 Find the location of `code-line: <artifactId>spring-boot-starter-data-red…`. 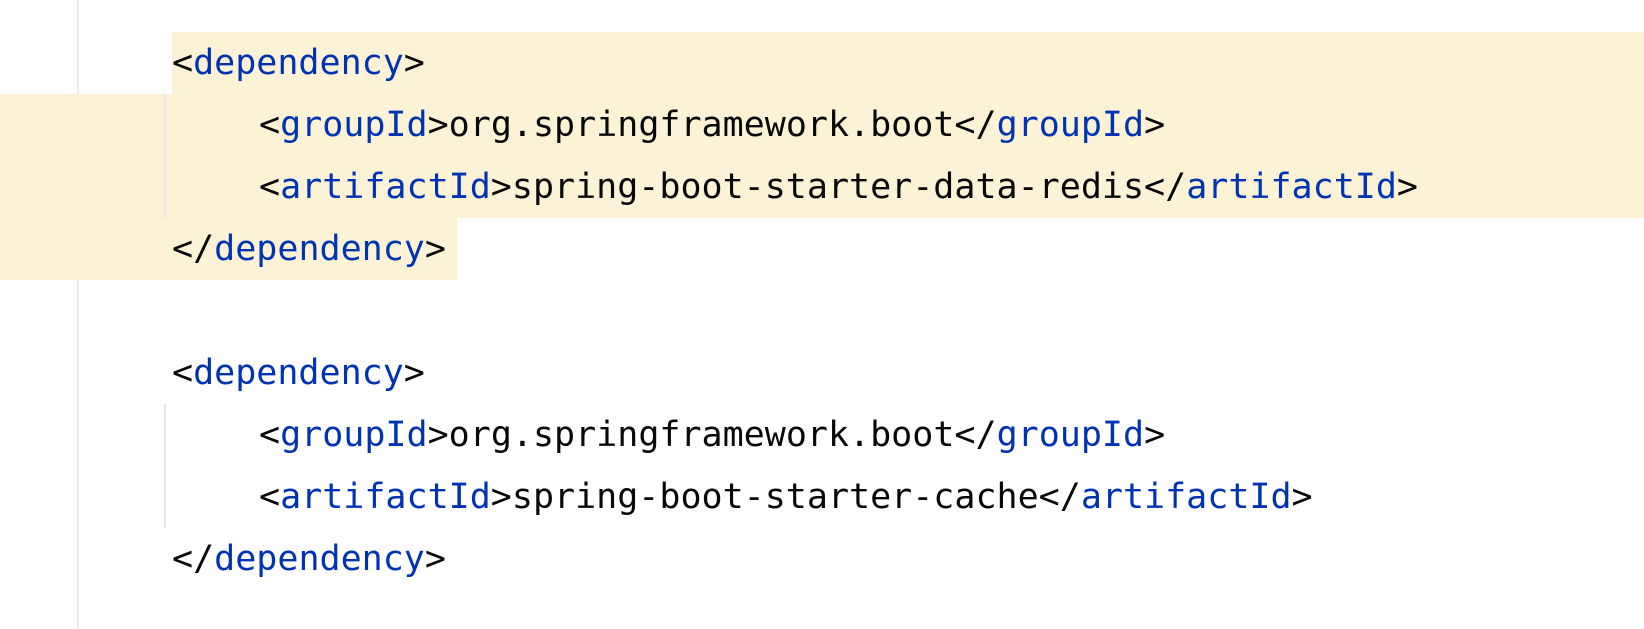

code-line: <artifactId>spring-boot-starter-data-red… is located at coordinates (838, 187).